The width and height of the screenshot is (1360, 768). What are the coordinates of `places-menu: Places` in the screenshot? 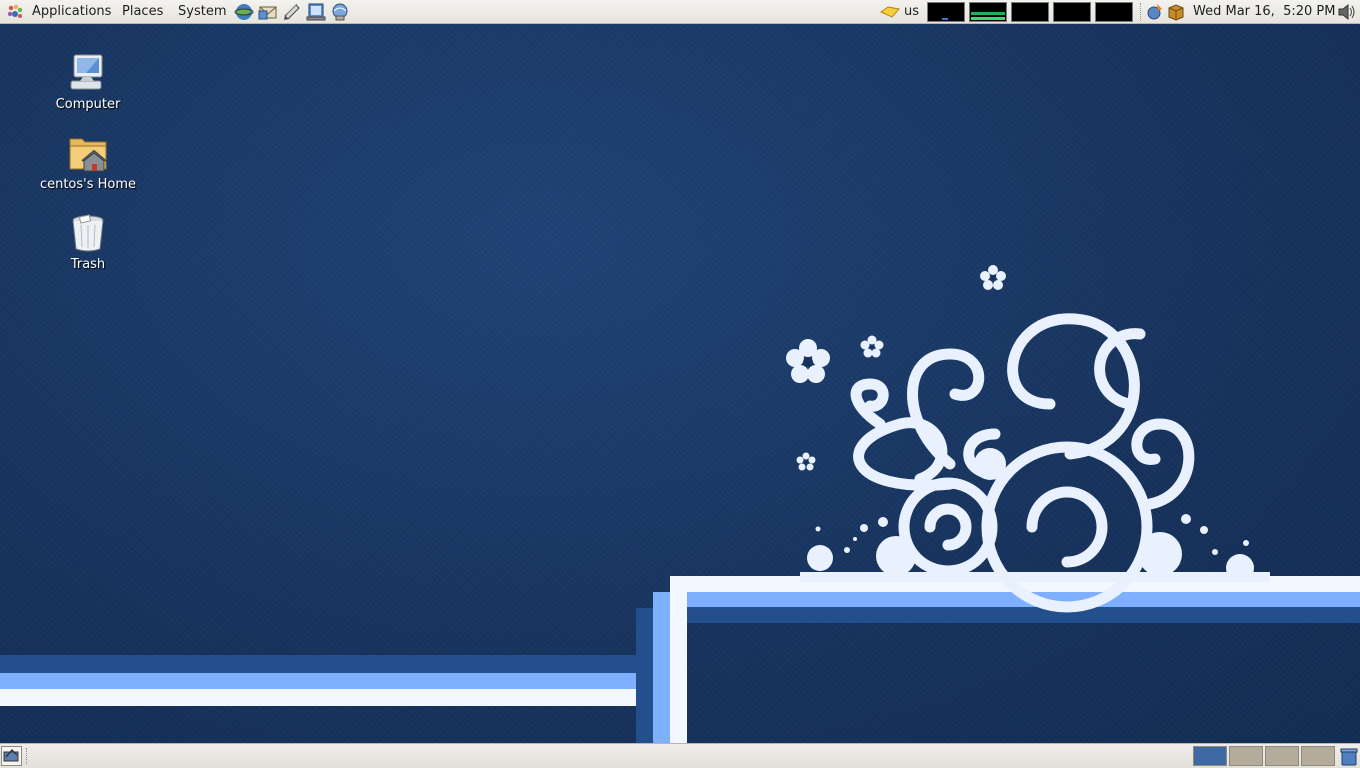 It's located at (142, 11).